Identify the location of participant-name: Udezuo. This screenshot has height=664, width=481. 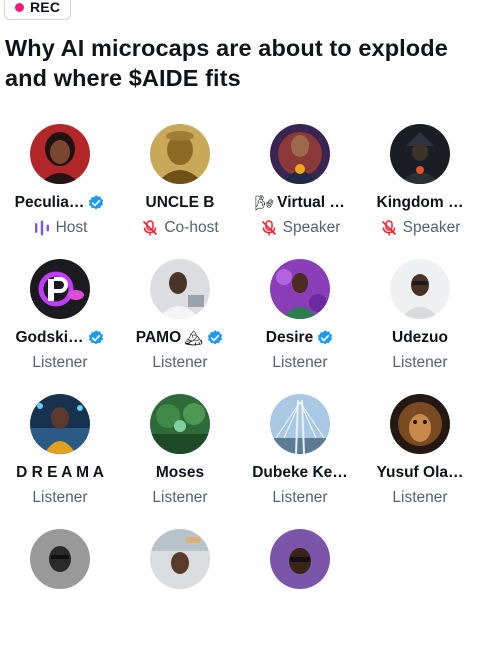
(420, 337).